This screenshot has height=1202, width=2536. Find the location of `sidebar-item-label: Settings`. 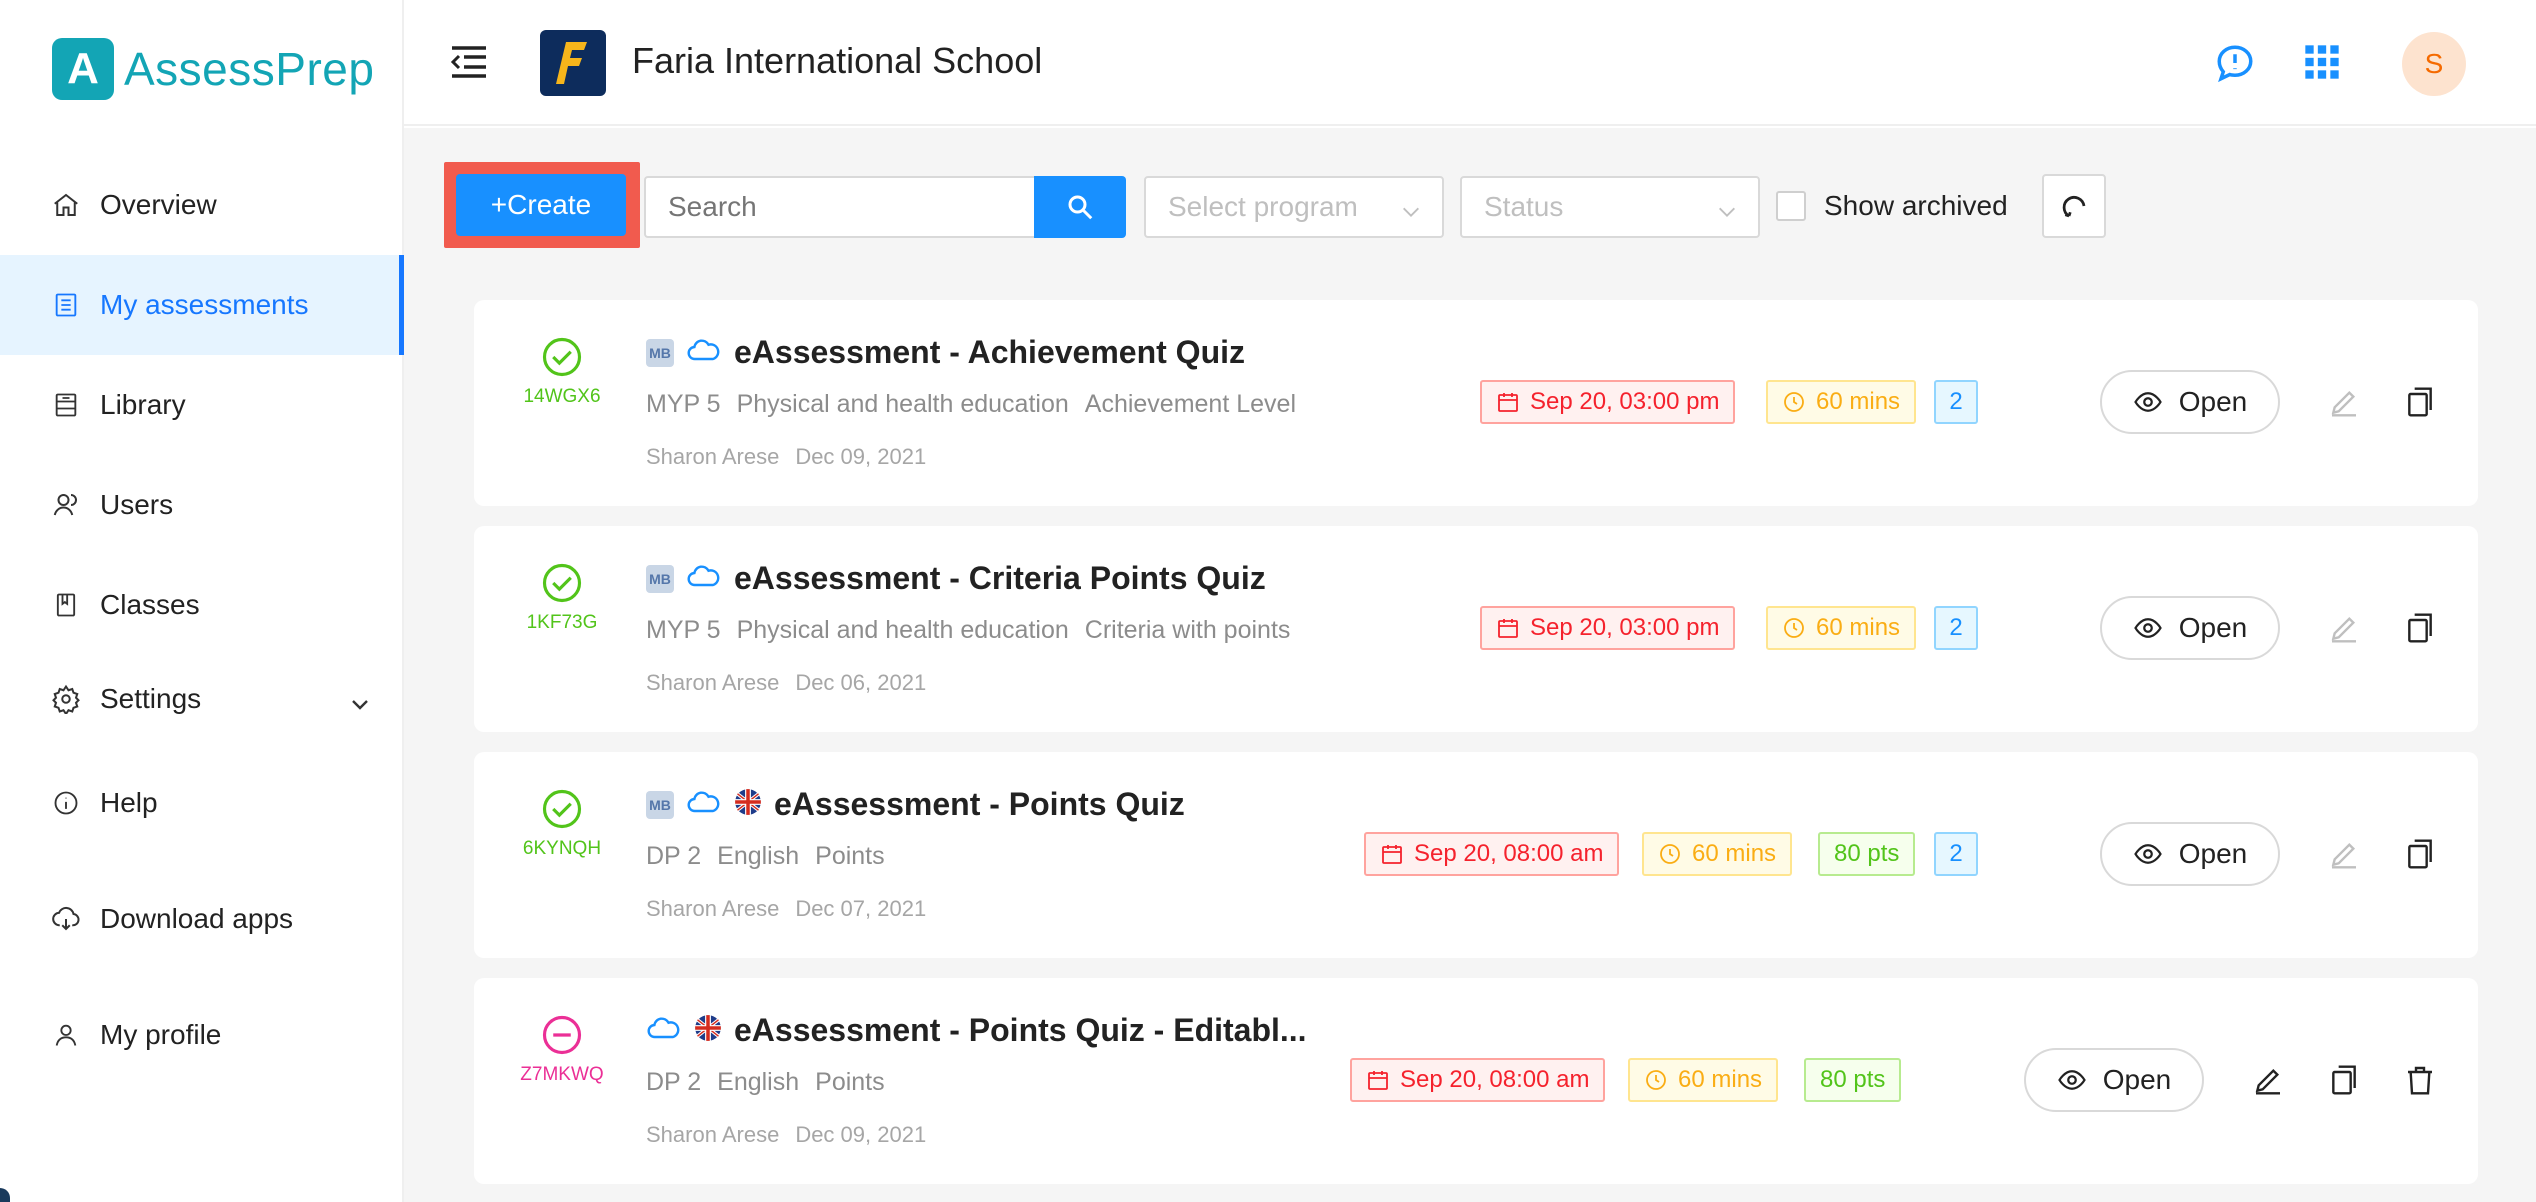

sidebar-item-label: Settings is located at coordinates (151, 698).